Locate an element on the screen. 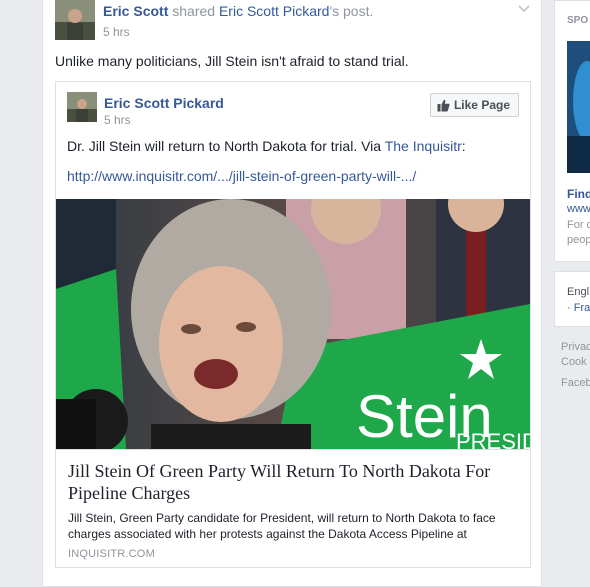 The width and height of the screenshot is (590, 587). via-source-link: The Inquisitr is located at coordinates (423, 146).